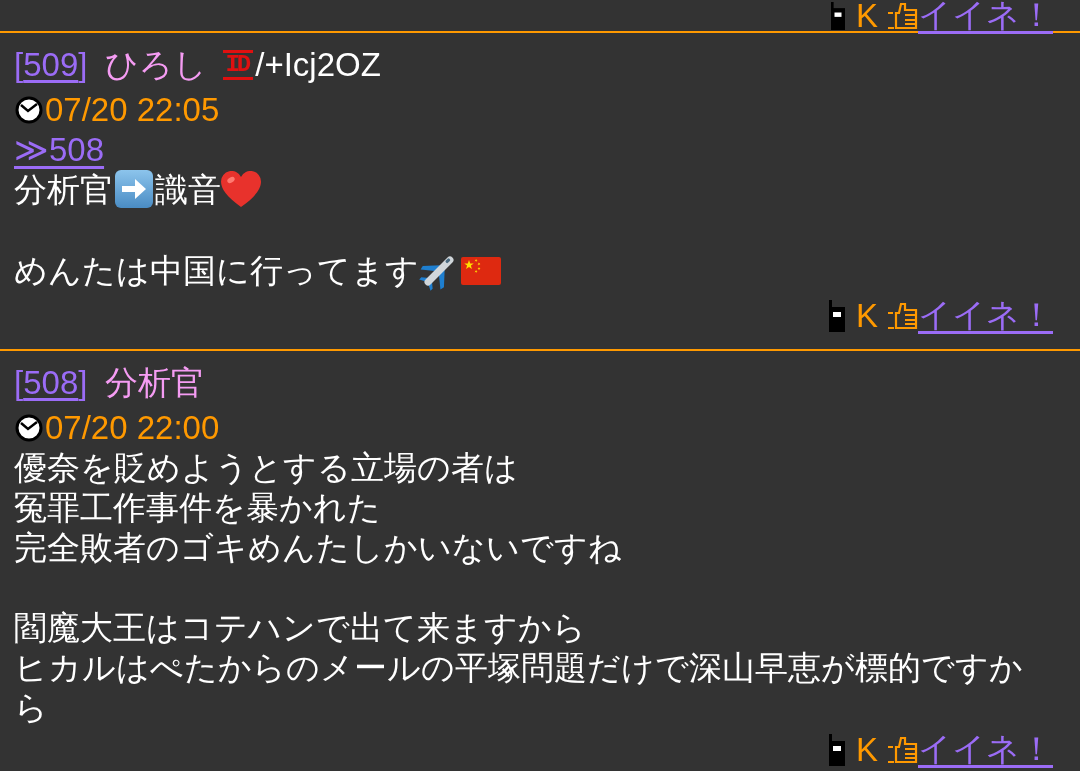 The image size is (1080, 771). What do you see at coordinates (51, 382) in the screenshot?
I see `post-number-link: [508]` at bounding box center [51, 382].